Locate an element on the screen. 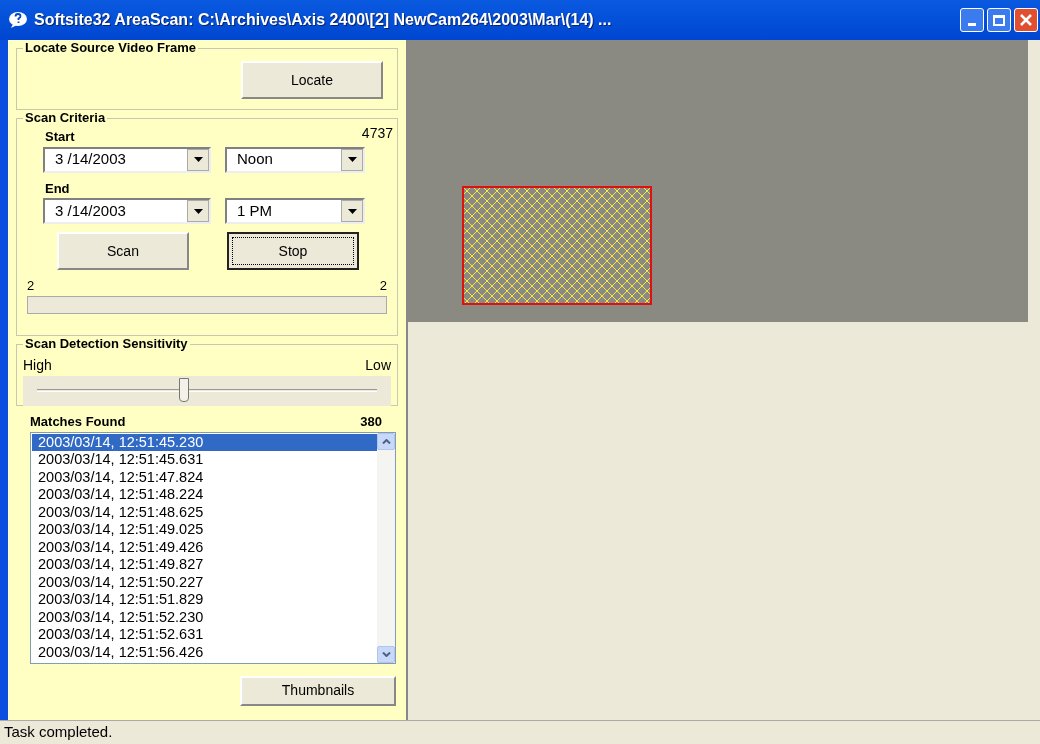 The image size is (1040, 744). locate-button: Locate is located at coordinates (312, 80).